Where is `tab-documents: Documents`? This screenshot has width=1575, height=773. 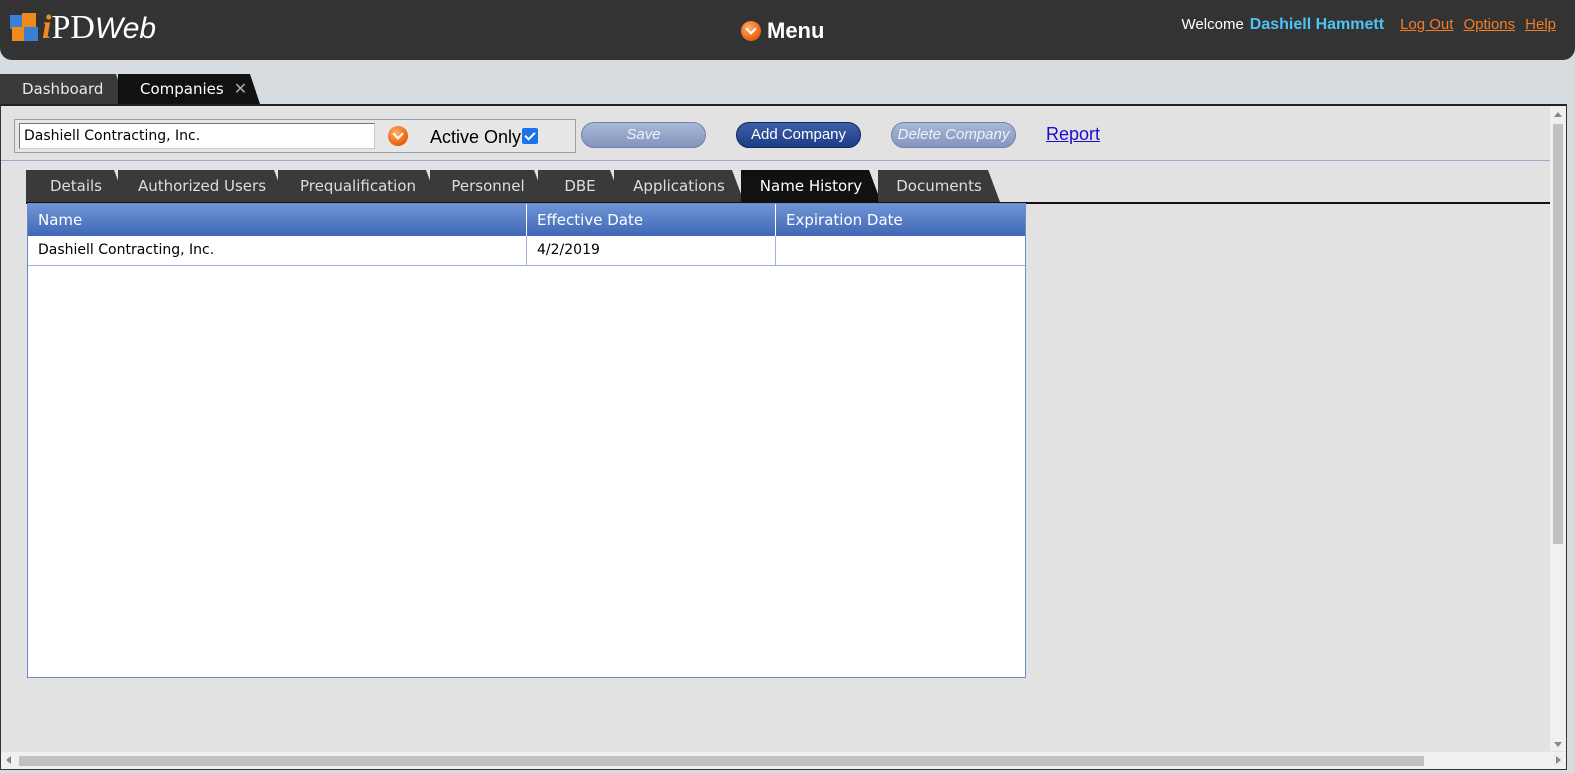 tab-documents: Documents is located at coordinates (939, 186).